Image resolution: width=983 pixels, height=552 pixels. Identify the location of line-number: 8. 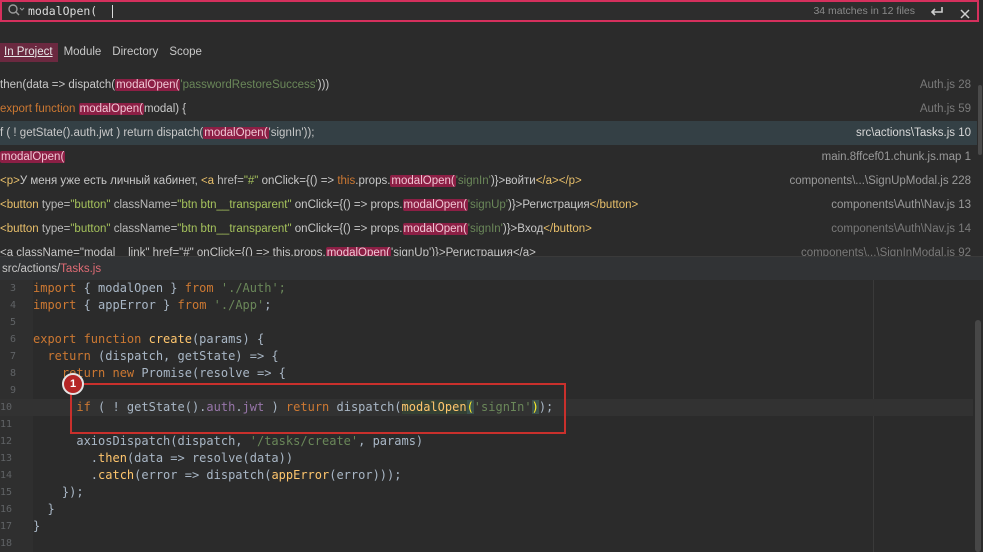
(12, 373).